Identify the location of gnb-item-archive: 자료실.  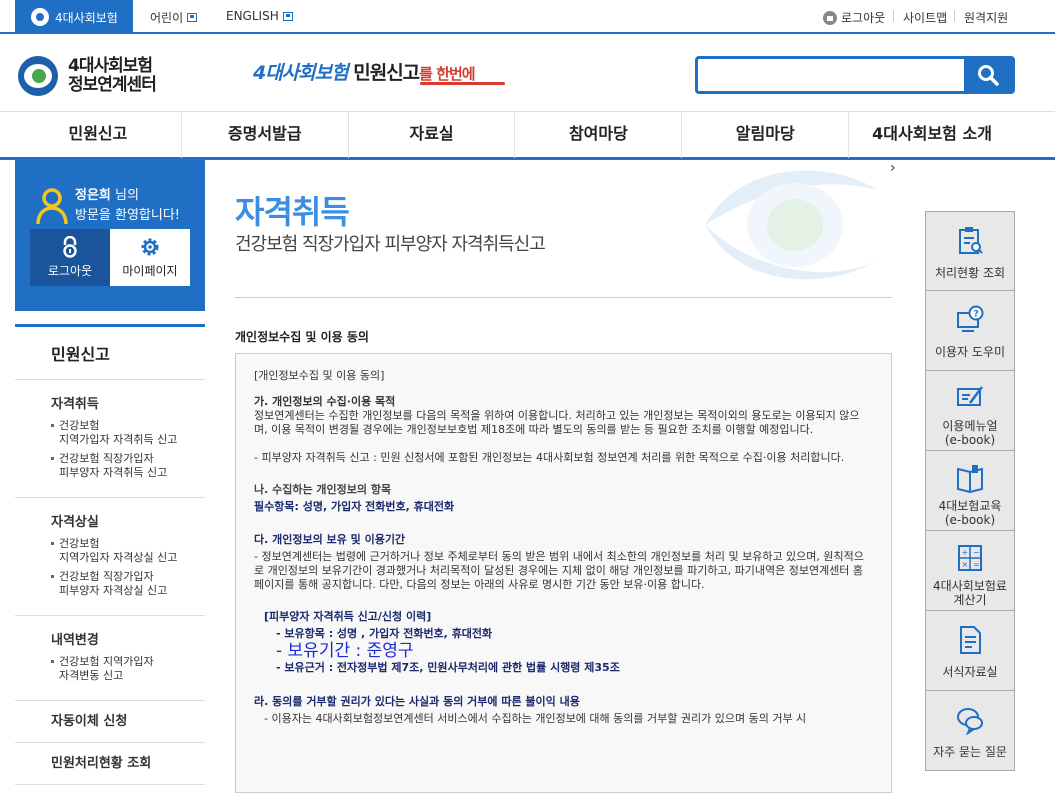
(432, 135).